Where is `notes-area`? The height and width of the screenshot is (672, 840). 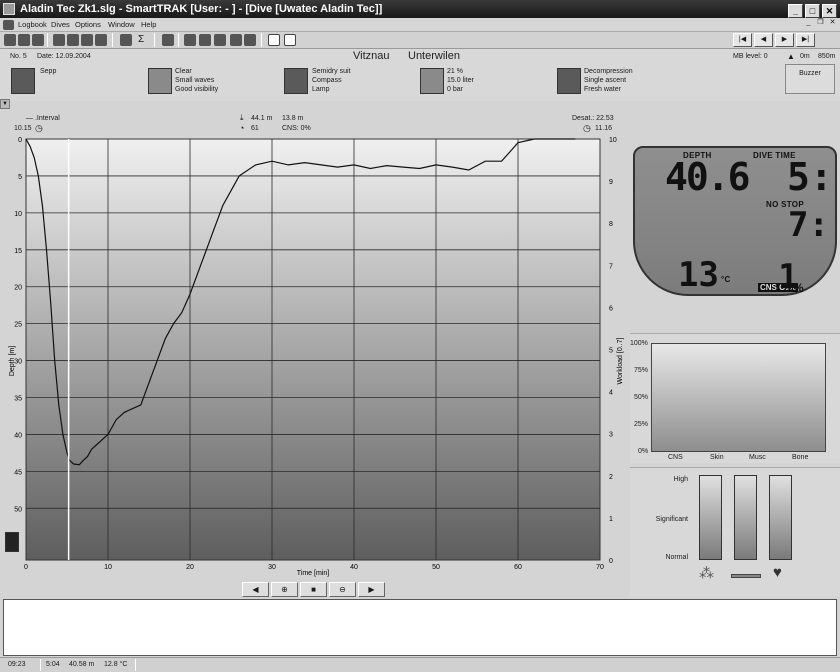
notes-area is located at coordinates (420, 627).